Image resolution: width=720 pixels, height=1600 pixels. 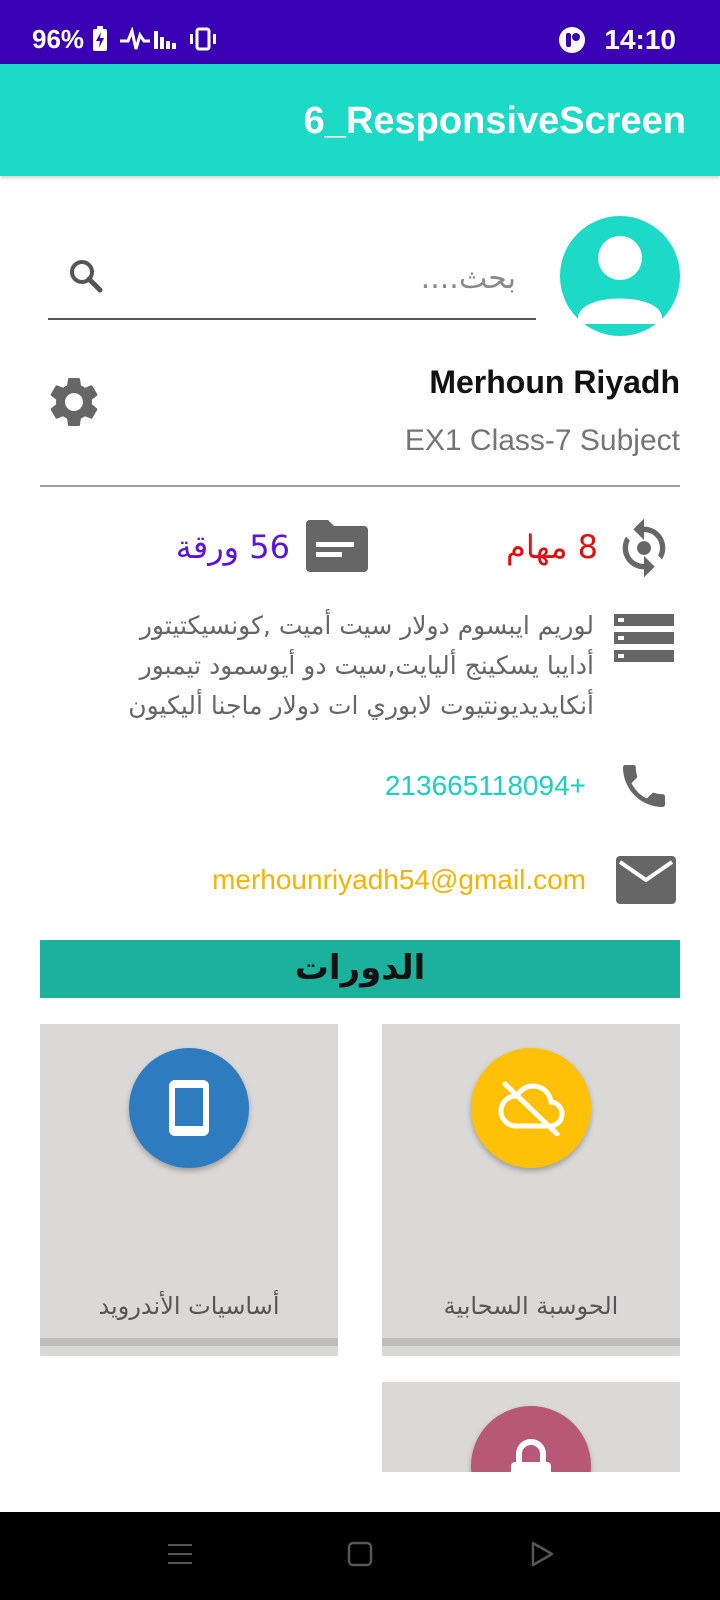 I want to click on status-bar: 96% 14:10, so click(x=360, y=32).